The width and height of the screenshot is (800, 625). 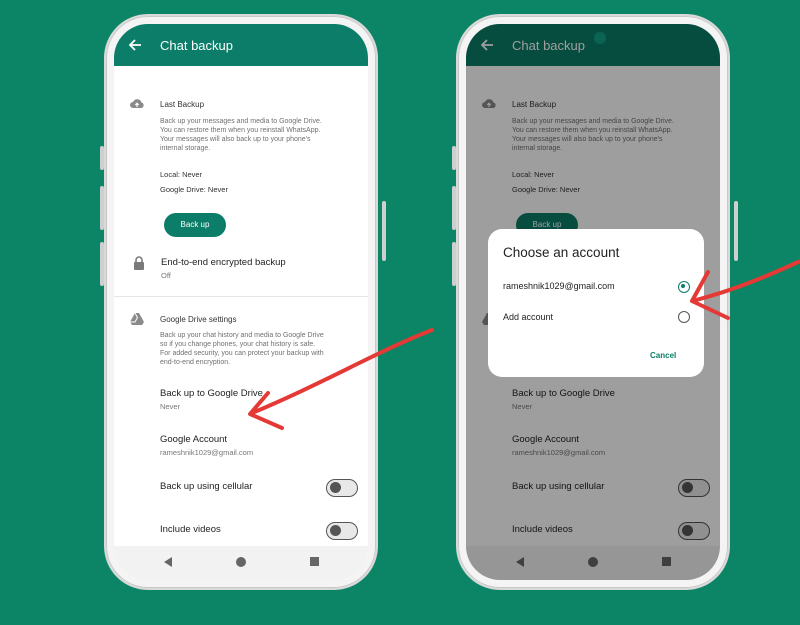 What do you see at coordinates (241, 45) in the screenshot?
I see `app-bar: Chat backup` at bounding box center [241, 45].